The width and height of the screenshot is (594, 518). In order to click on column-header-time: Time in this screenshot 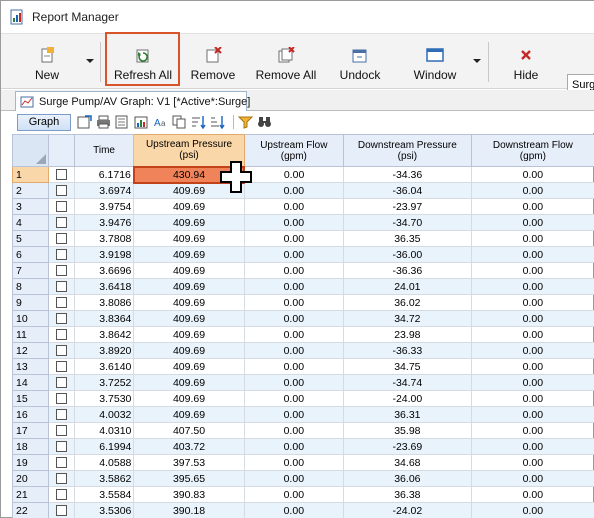, I will do `click(104, 150)`.